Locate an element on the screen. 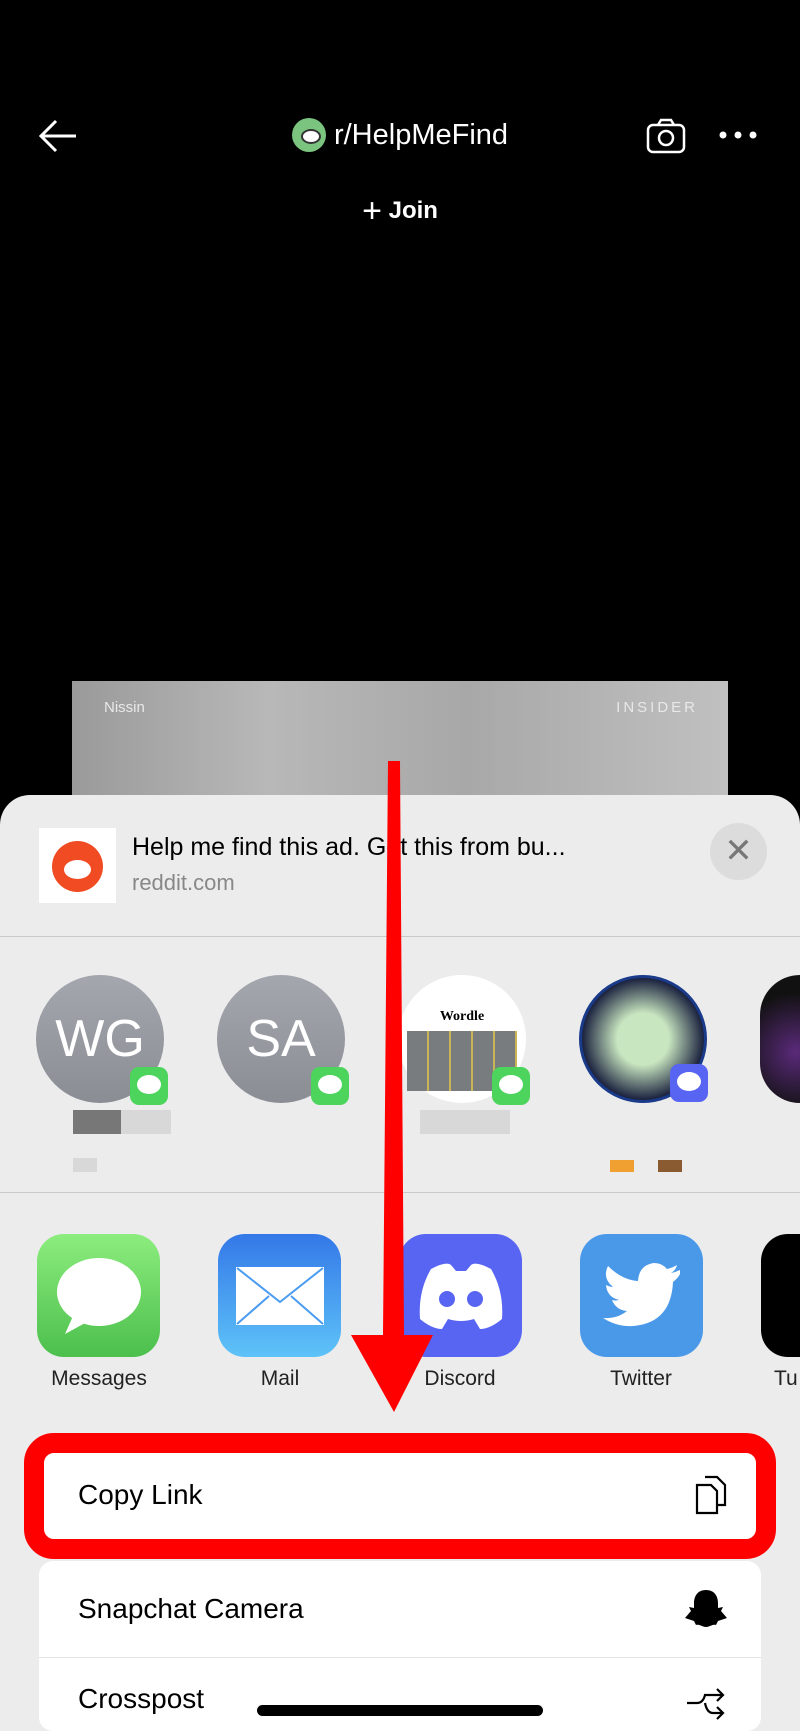 The height and width of the screenshot is (1731, 800). annotation-arrow-shape is located at coordinates (392, 1086).